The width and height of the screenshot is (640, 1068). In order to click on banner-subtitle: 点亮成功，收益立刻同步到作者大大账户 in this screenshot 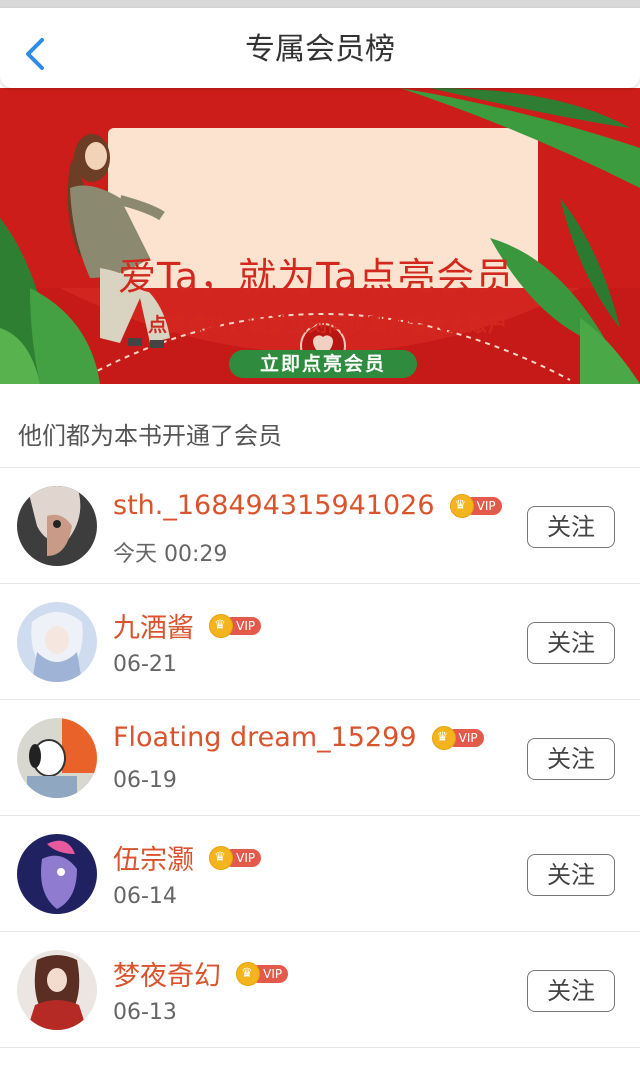, I will do `click(328, 325)`.